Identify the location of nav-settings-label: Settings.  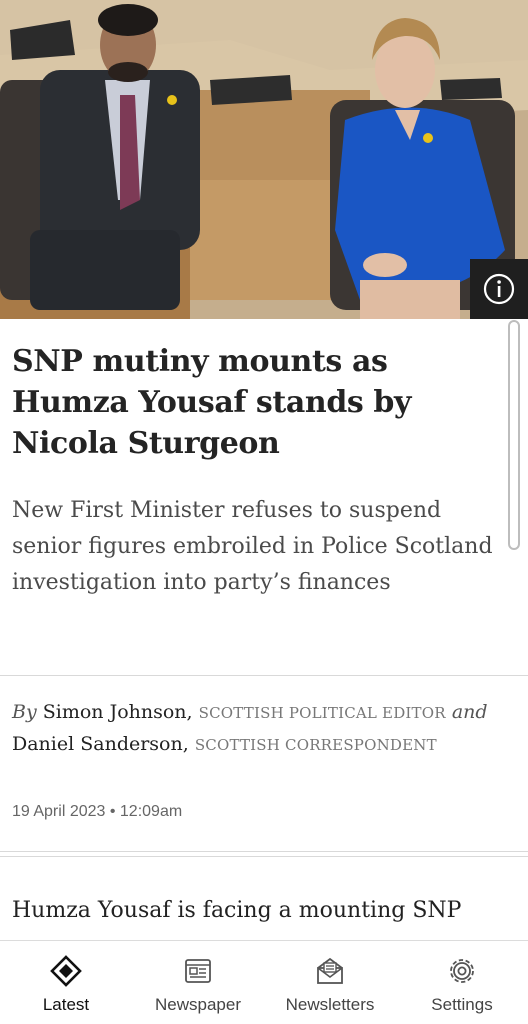
(462, 1004).